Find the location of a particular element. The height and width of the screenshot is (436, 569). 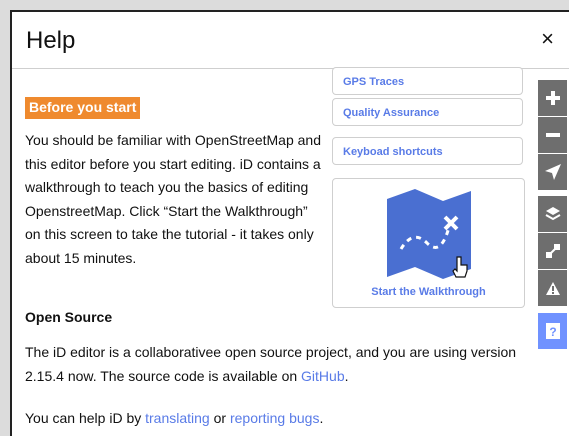

github-link: GitHub is located at coordinates (323, 376).